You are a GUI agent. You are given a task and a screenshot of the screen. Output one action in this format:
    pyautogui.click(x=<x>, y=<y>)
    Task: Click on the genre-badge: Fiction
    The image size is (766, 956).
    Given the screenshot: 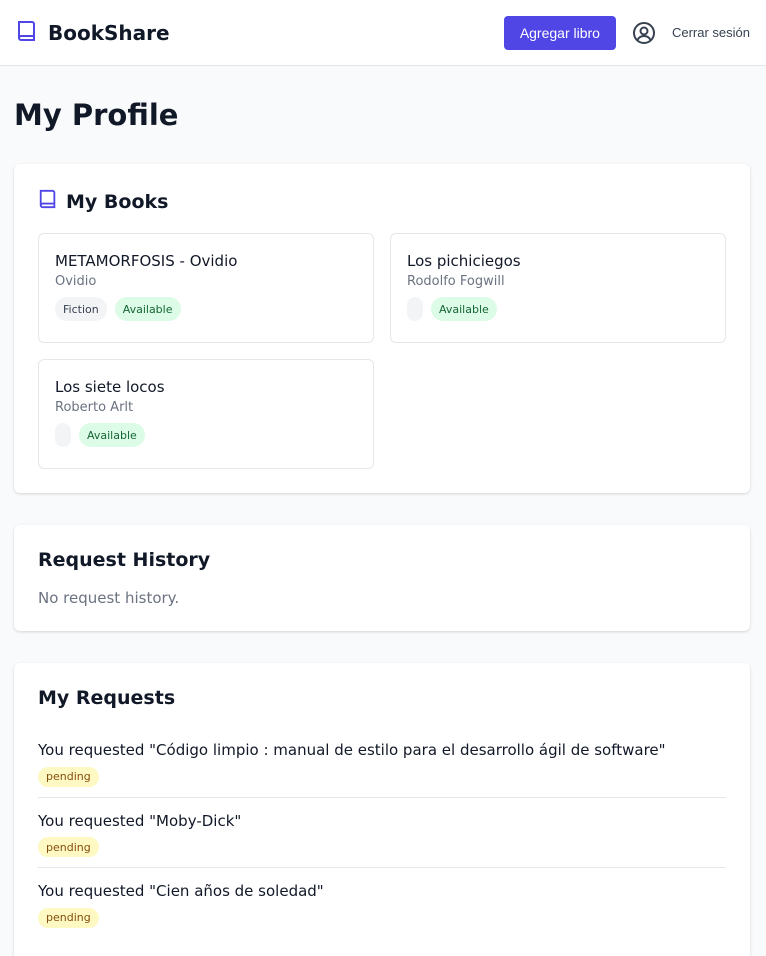 What is the action you would take?
    pyautogui.click(x=81, y=309)
    